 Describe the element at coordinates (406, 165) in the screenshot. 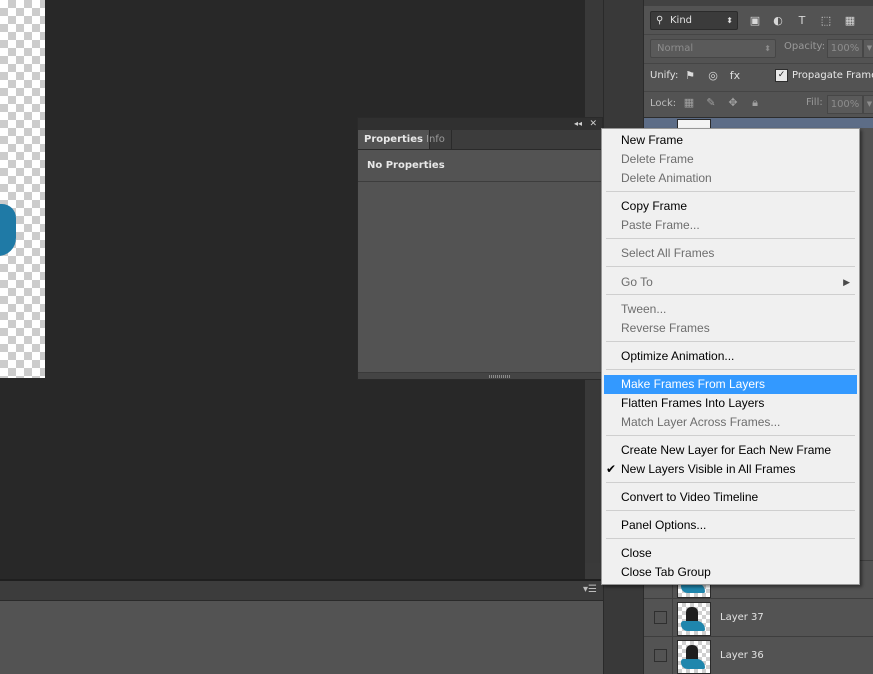

I see `properties-empty-message: No Properties` at that location.